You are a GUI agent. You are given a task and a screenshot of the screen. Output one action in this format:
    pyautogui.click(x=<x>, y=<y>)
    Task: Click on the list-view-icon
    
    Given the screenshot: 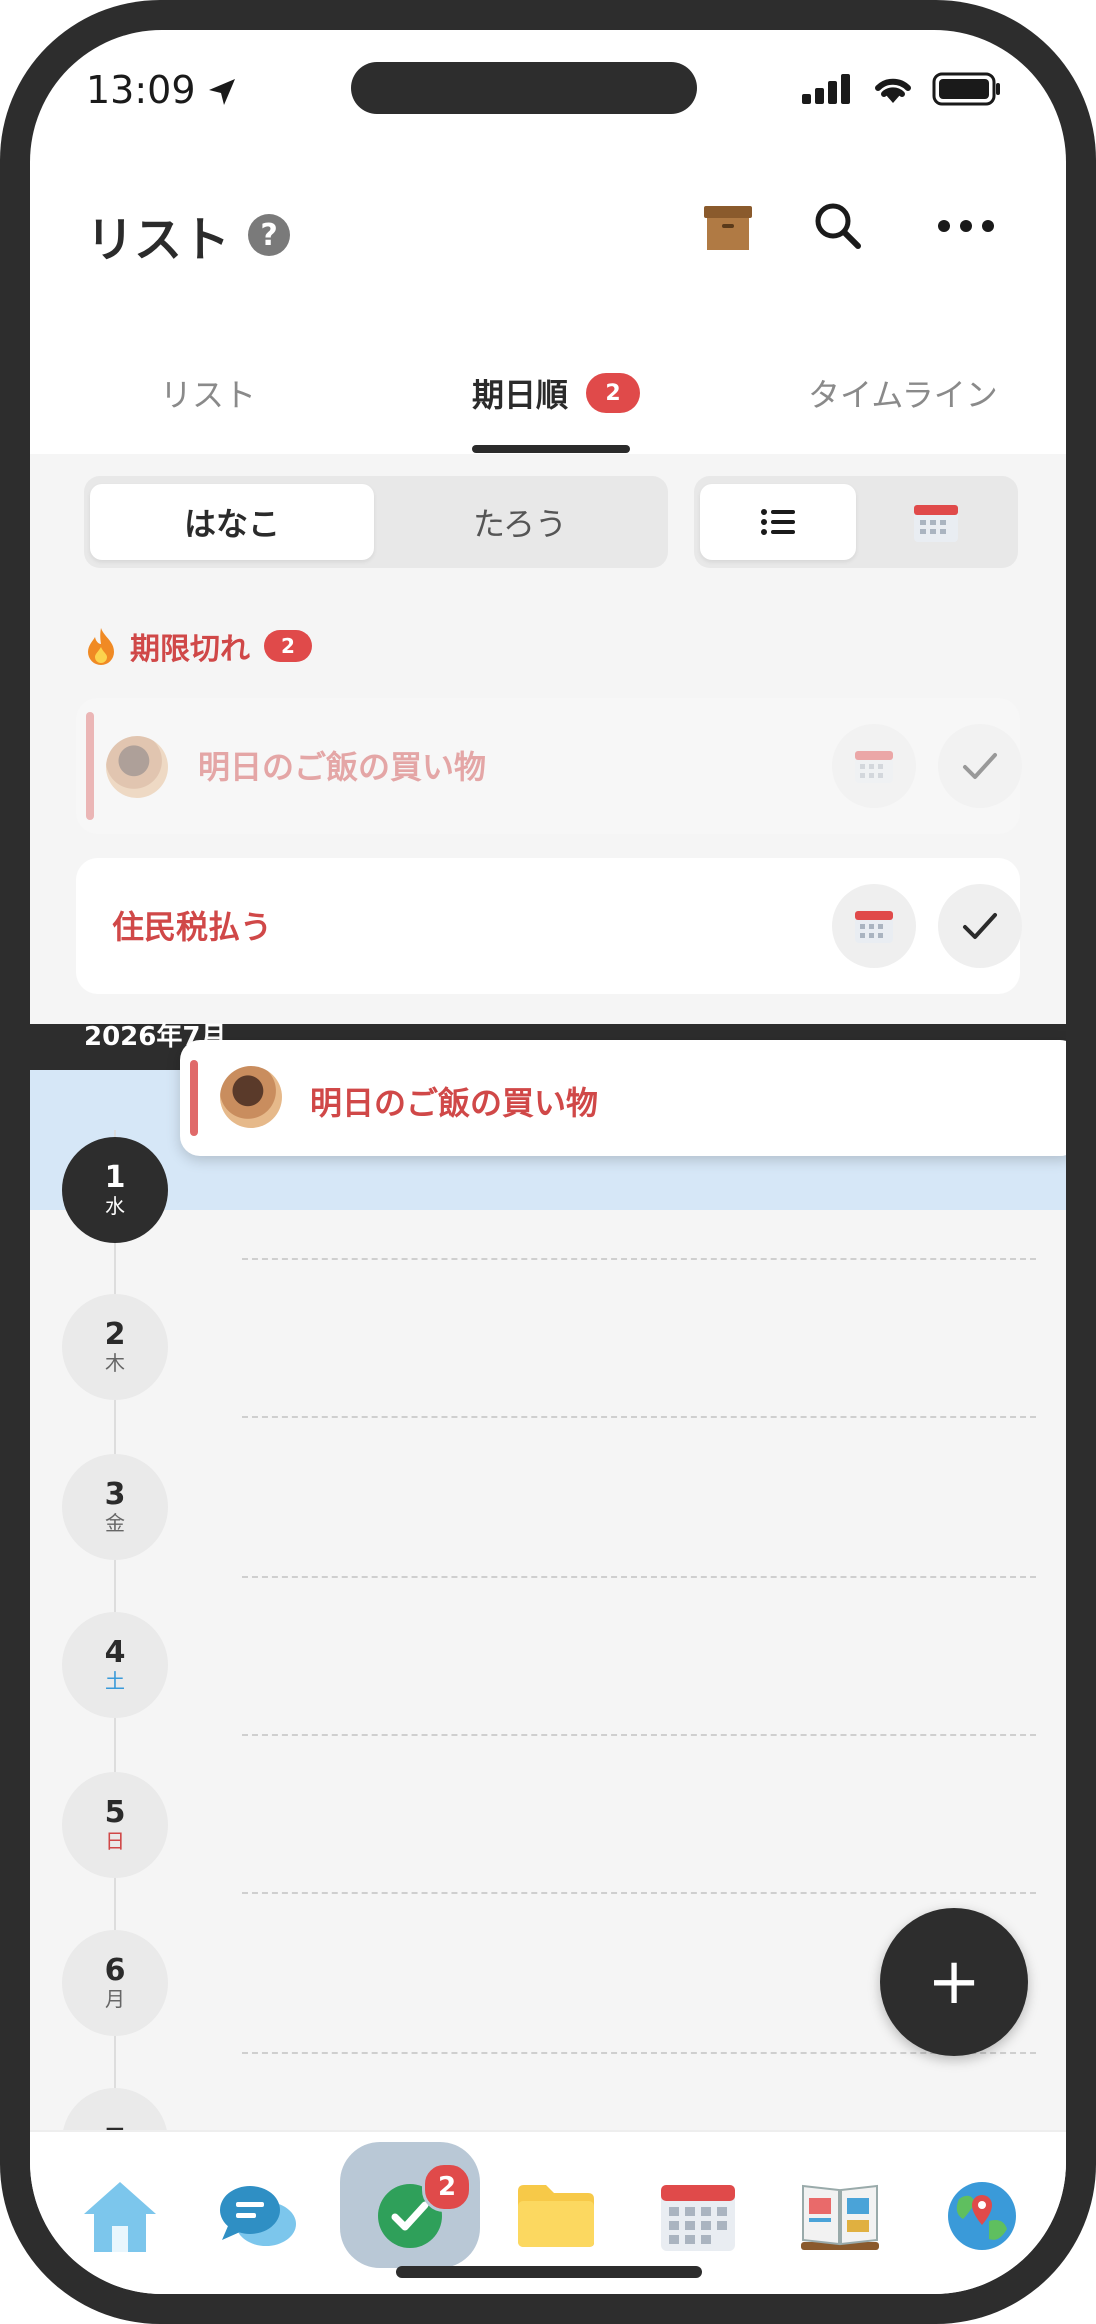 What is the action you would take?
    pyautogui.click(x=778, y=522)
    